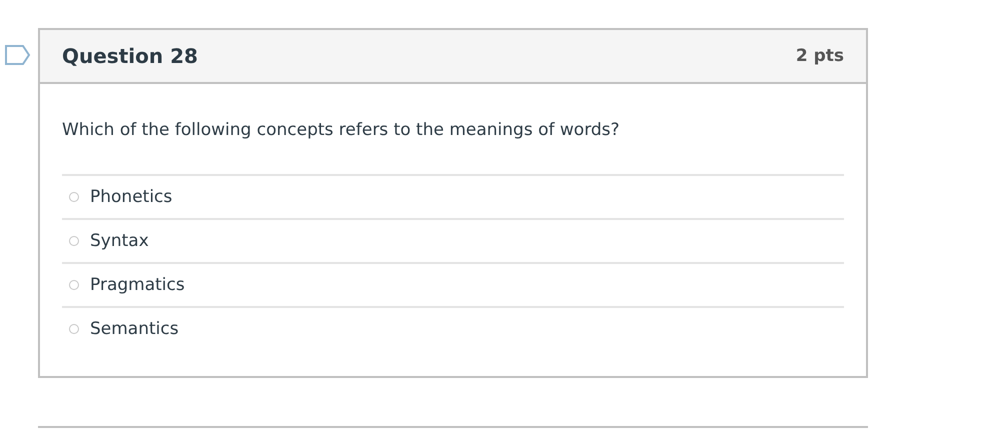  Describe the element at coordinates (820, 56) in the screenshot. I see `points-label: 2 pts` at that location.